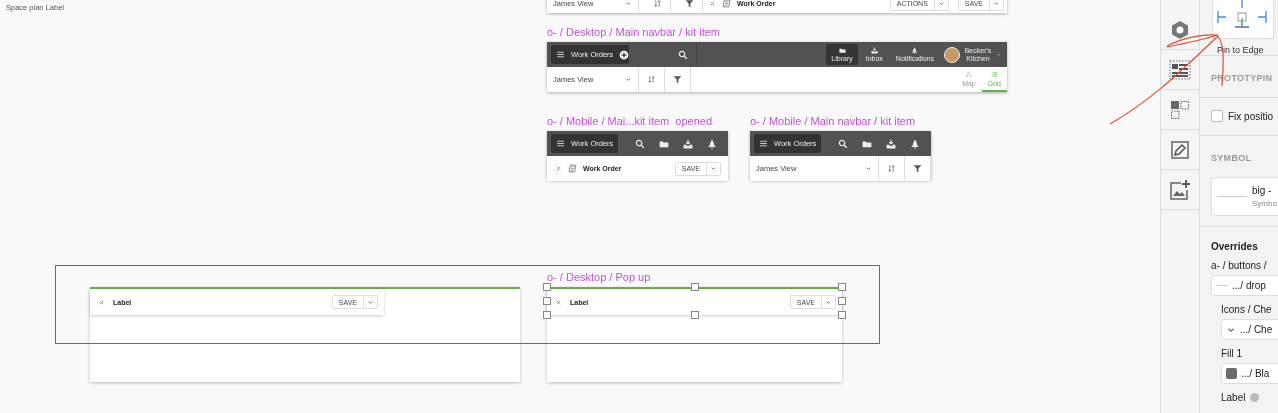 The height and width of the screenshot is (413, 1278). I want to click on override-label: Label, so click(1233, 397).